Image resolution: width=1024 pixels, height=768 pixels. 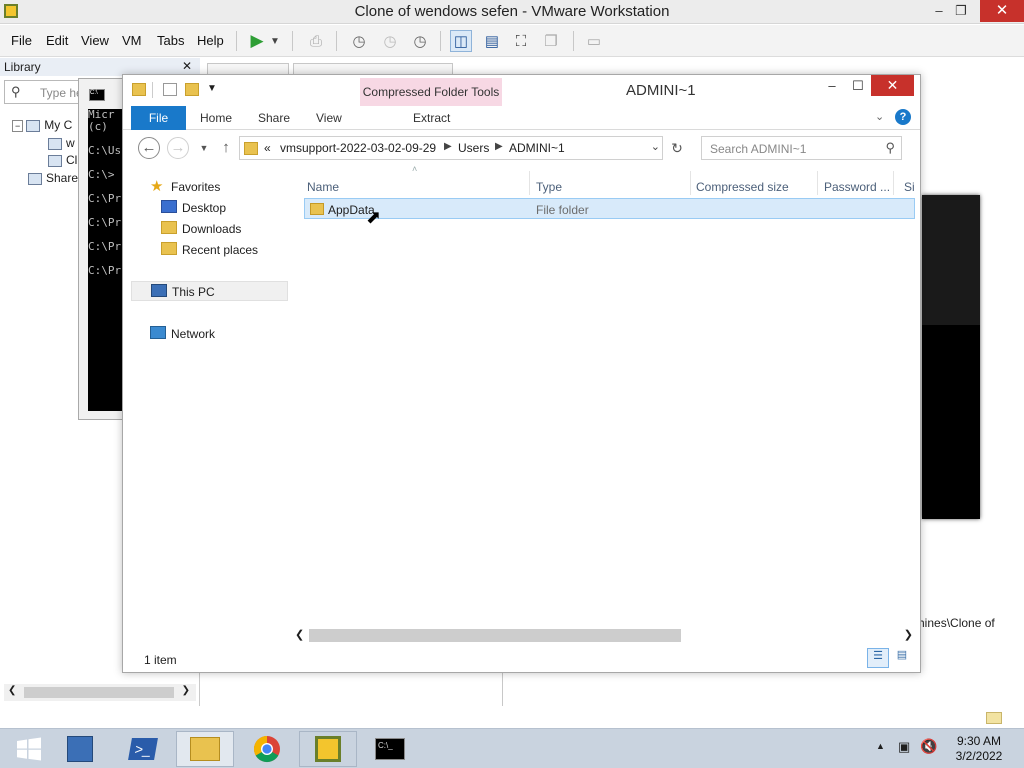 I want to click on taskbar-server-manager, so click(x=80, y=749).